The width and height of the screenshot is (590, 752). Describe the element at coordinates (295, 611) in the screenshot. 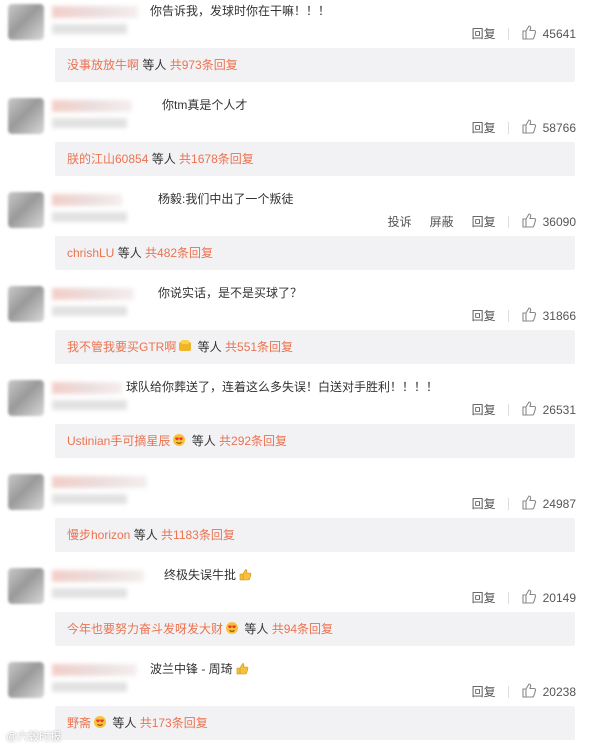

I see `comment-item: 终极失误牛批回复 20149 今年也要努力奋斗发呀发大财 等人 共94条回复` at that location.